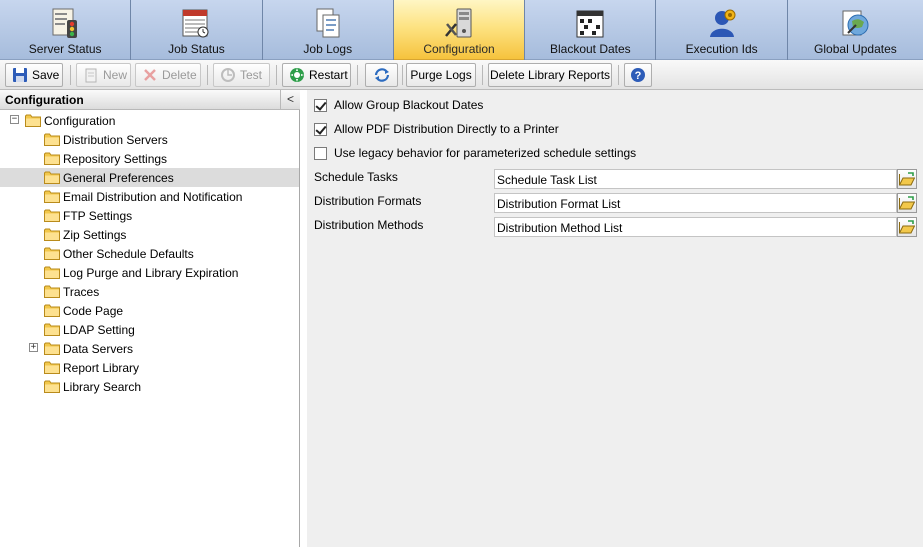 Image resolution: width=923 pixels, height=547 pixels. What do you see at coordinates (115, 75) in the screenshot?
I see `new-label: New` at bounding box center [115, 75].